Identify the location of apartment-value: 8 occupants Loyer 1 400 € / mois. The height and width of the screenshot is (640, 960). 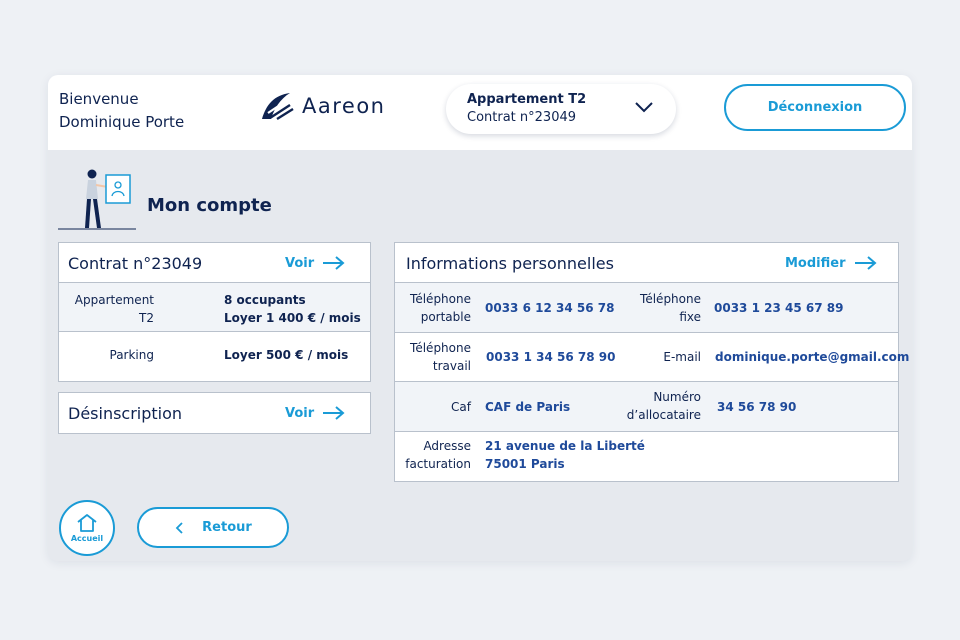
(296, 309).